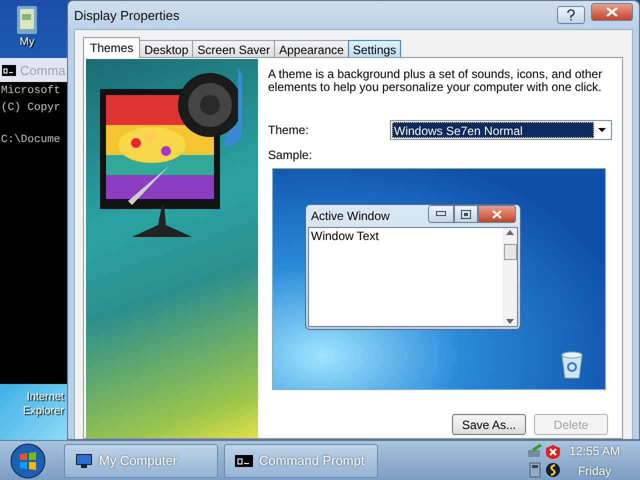 The width and height of the screenshot is (640, 480). I want to click on monitor-icon, so click(84, 460).